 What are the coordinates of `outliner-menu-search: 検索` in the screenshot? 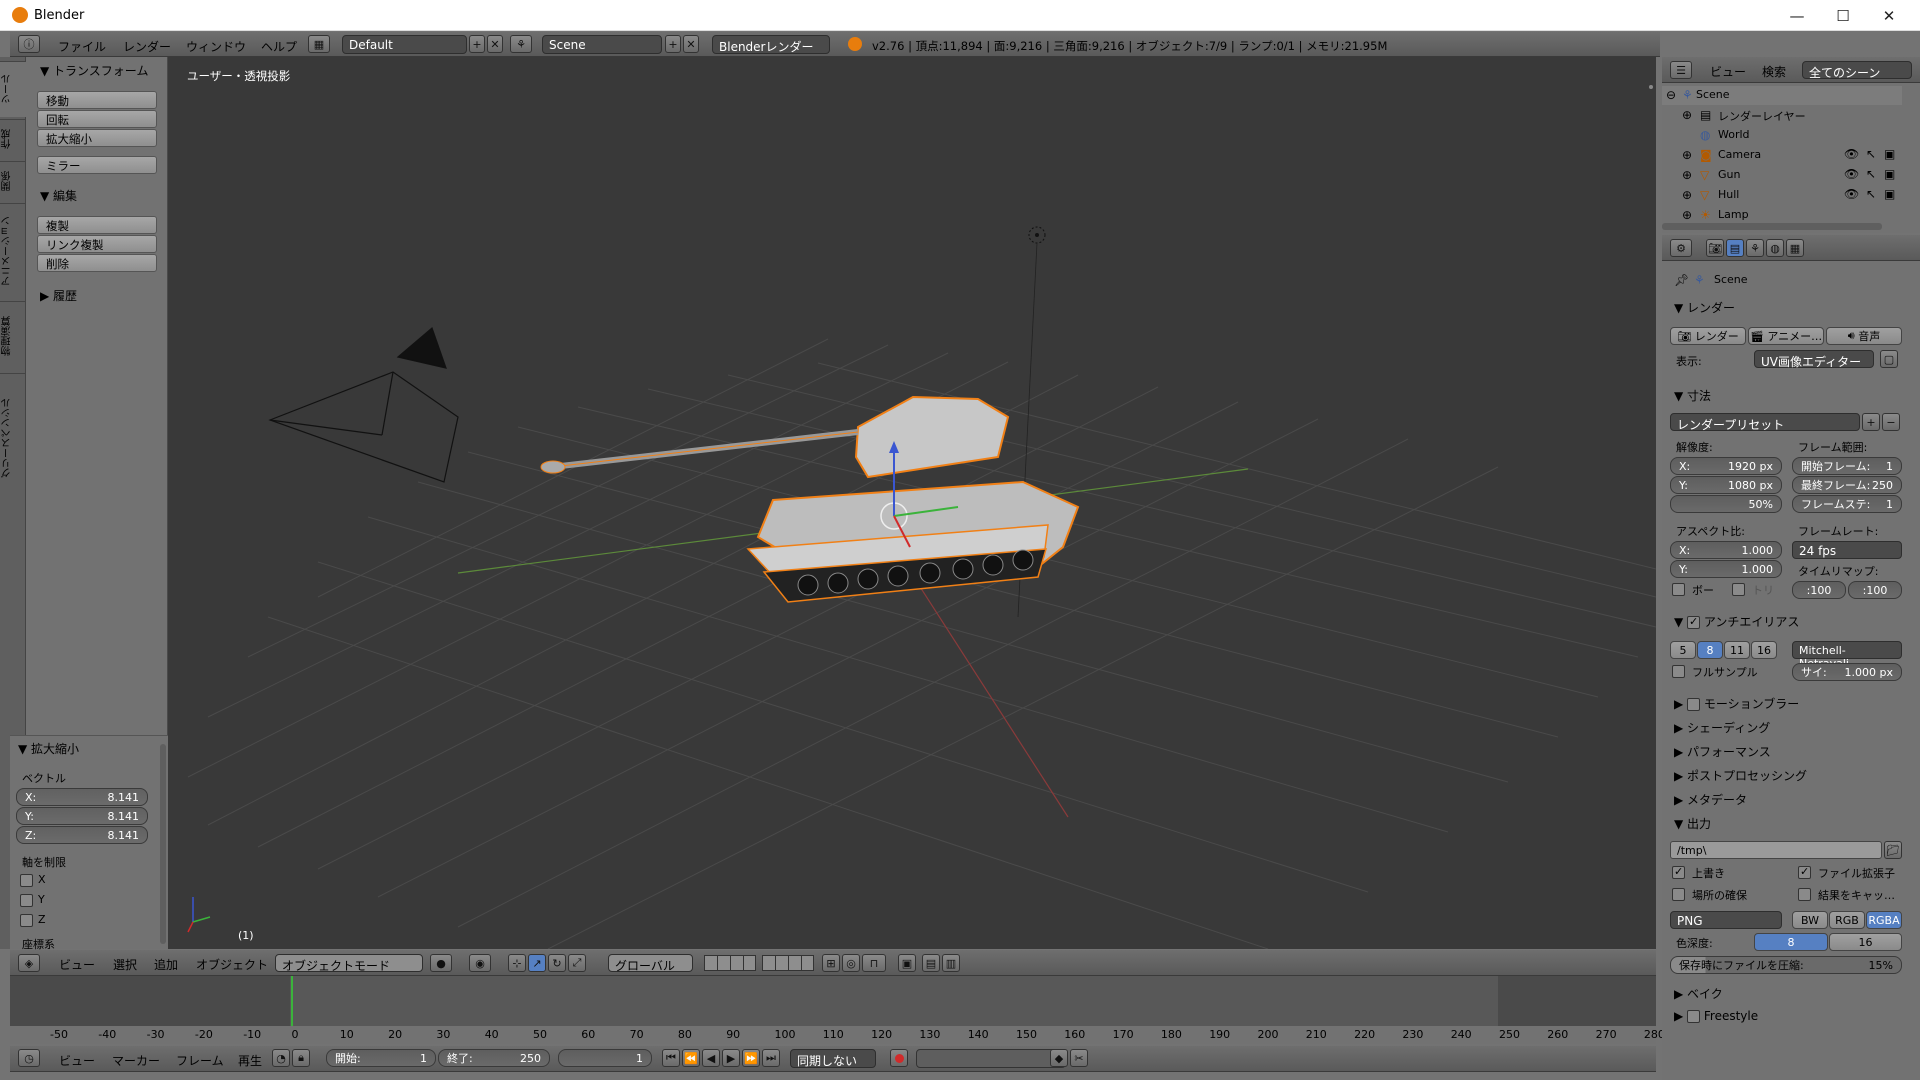 It's located at (1774, 71).